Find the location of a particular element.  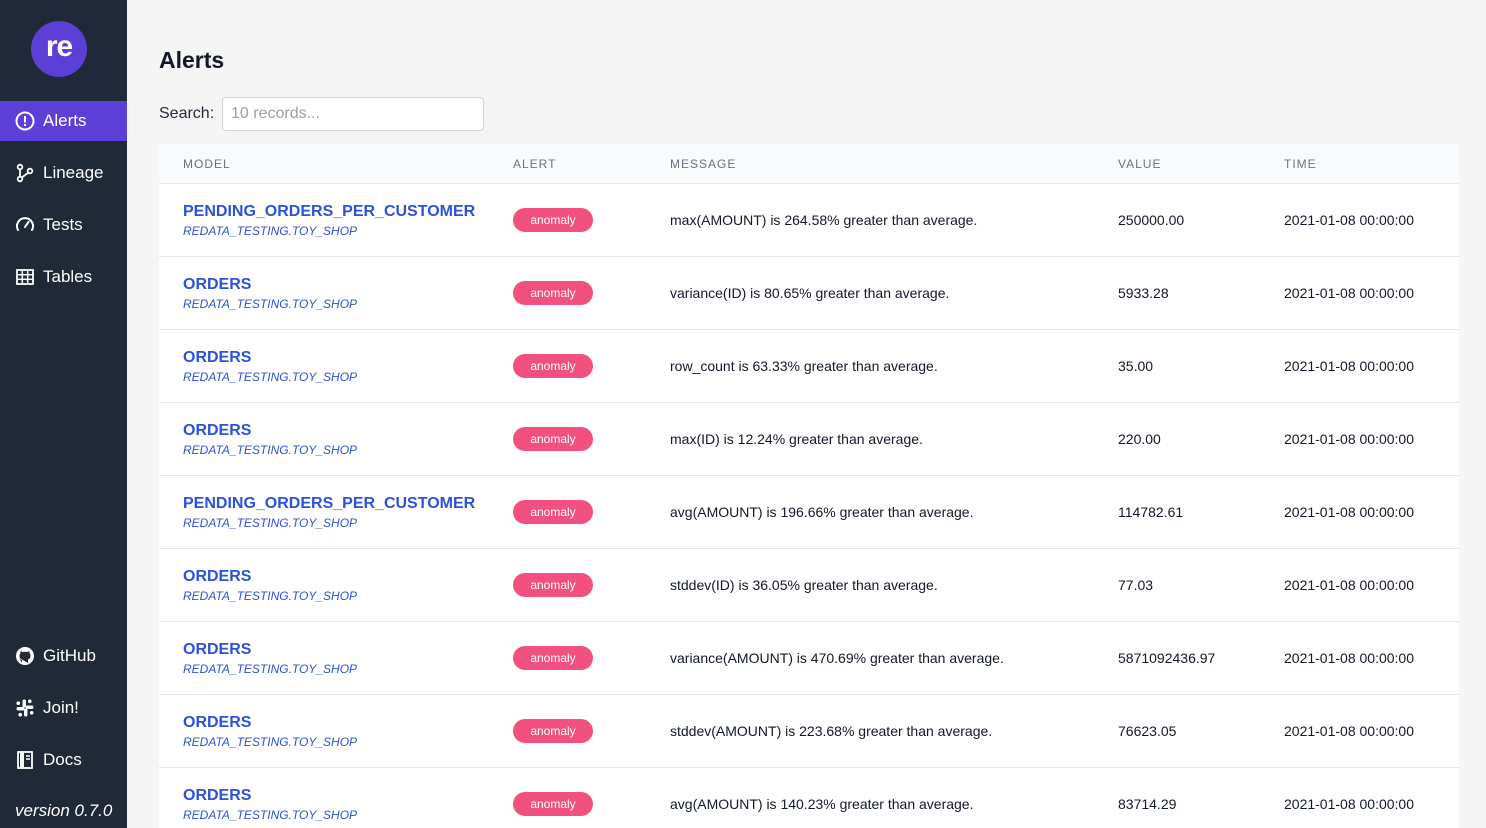

book-icon is located at coordinates (25, 760).